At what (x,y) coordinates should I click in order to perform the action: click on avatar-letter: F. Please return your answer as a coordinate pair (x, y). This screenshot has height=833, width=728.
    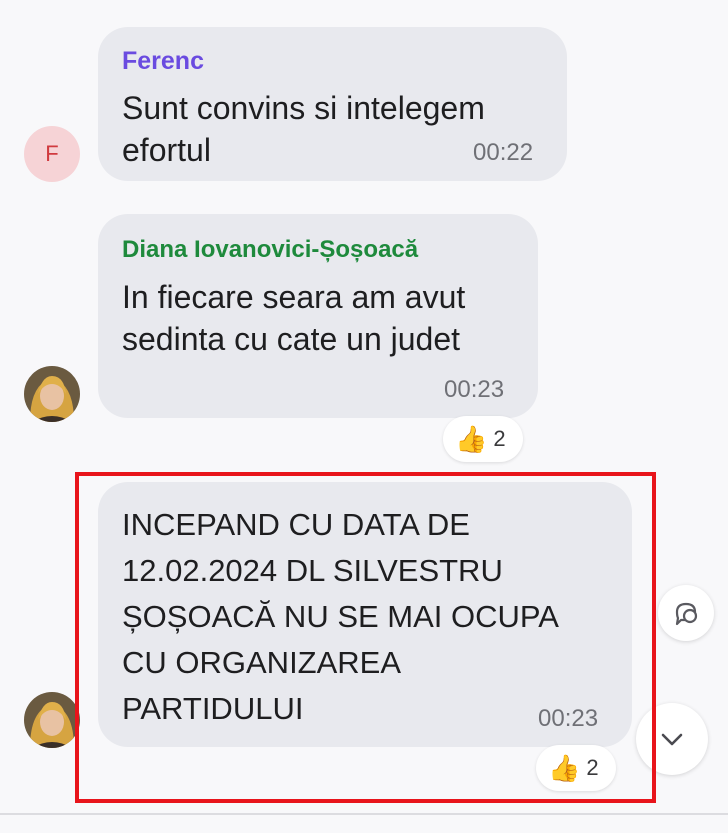
    Looking at the image, I should click on (52, 153).